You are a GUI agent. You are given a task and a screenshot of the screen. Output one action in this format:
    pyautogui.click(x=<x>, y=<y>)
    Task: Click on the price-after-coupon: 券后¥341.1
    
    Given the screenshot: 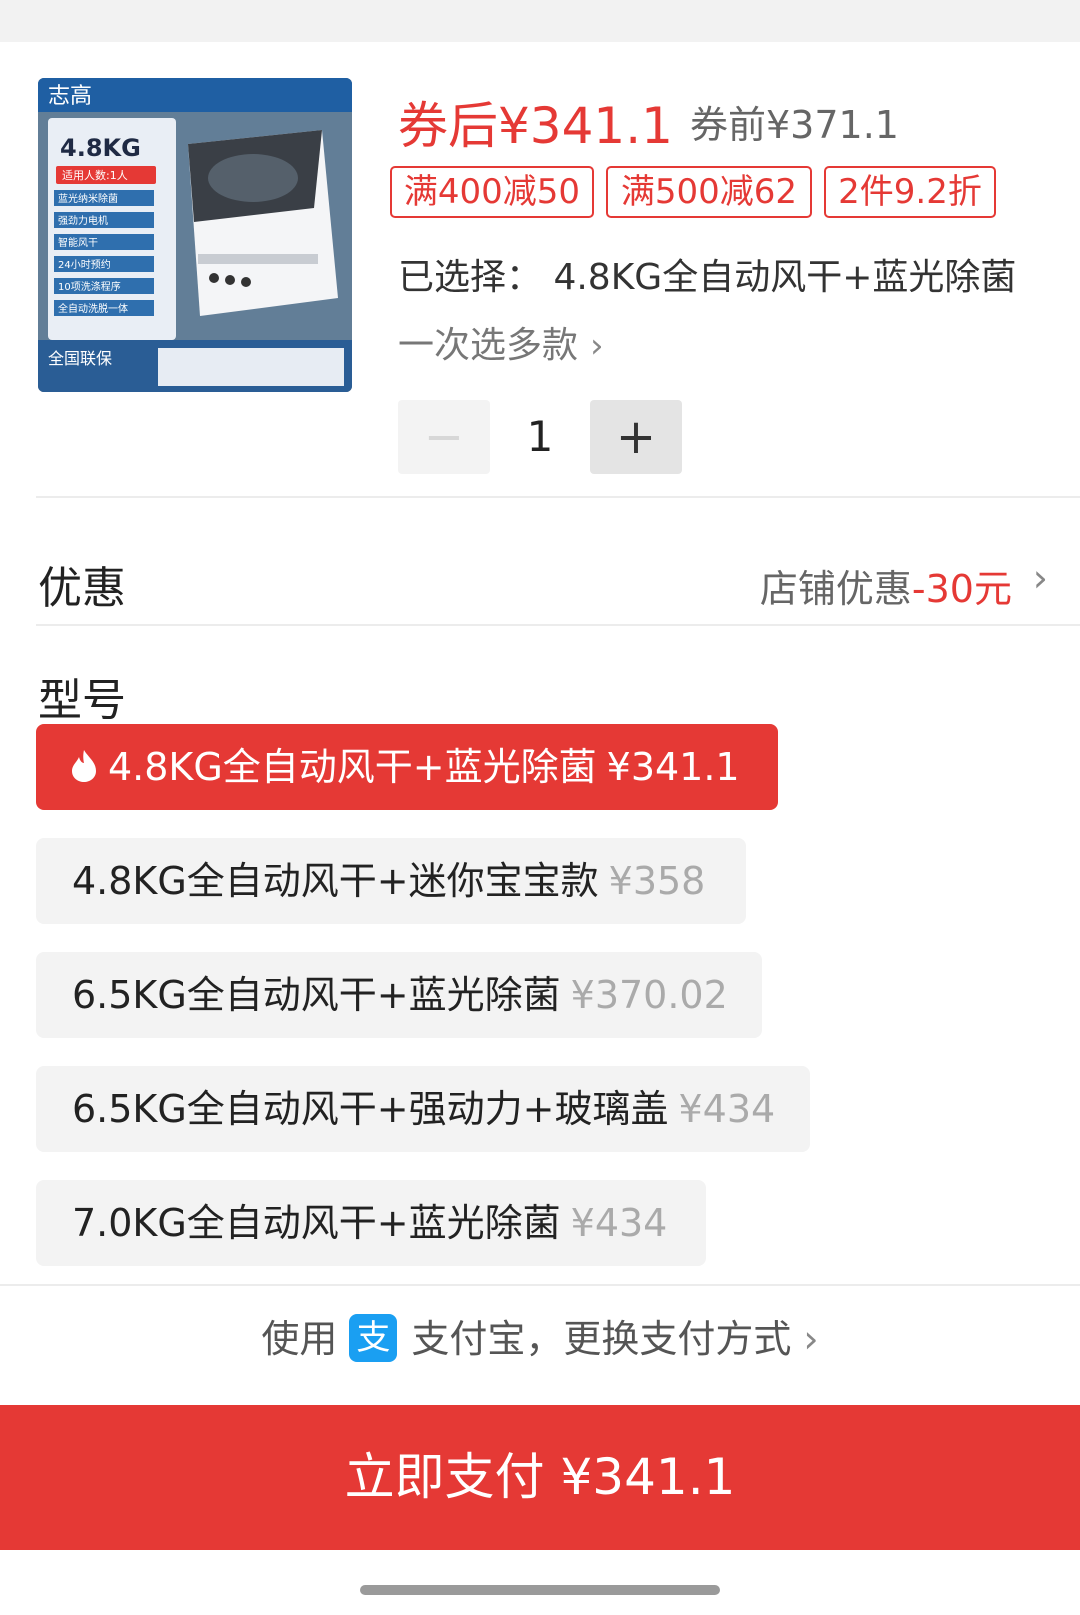 What is the action you would take?
    pyautogui.click(x=535, y=126)
    